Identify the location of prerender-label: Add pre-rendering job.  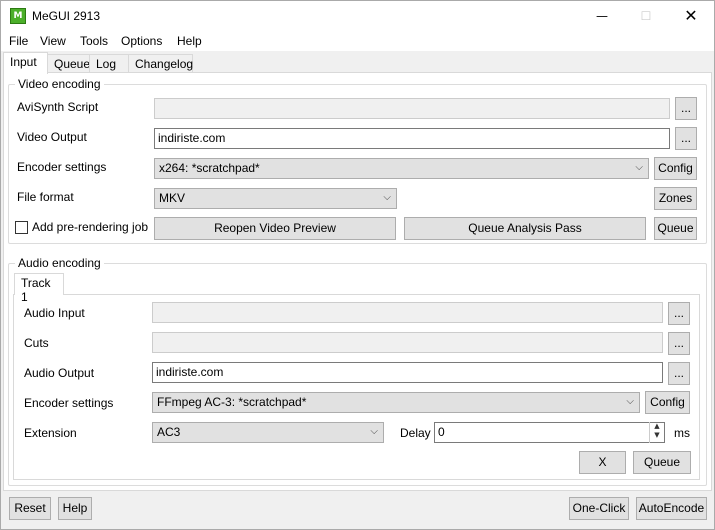
(90, 227).